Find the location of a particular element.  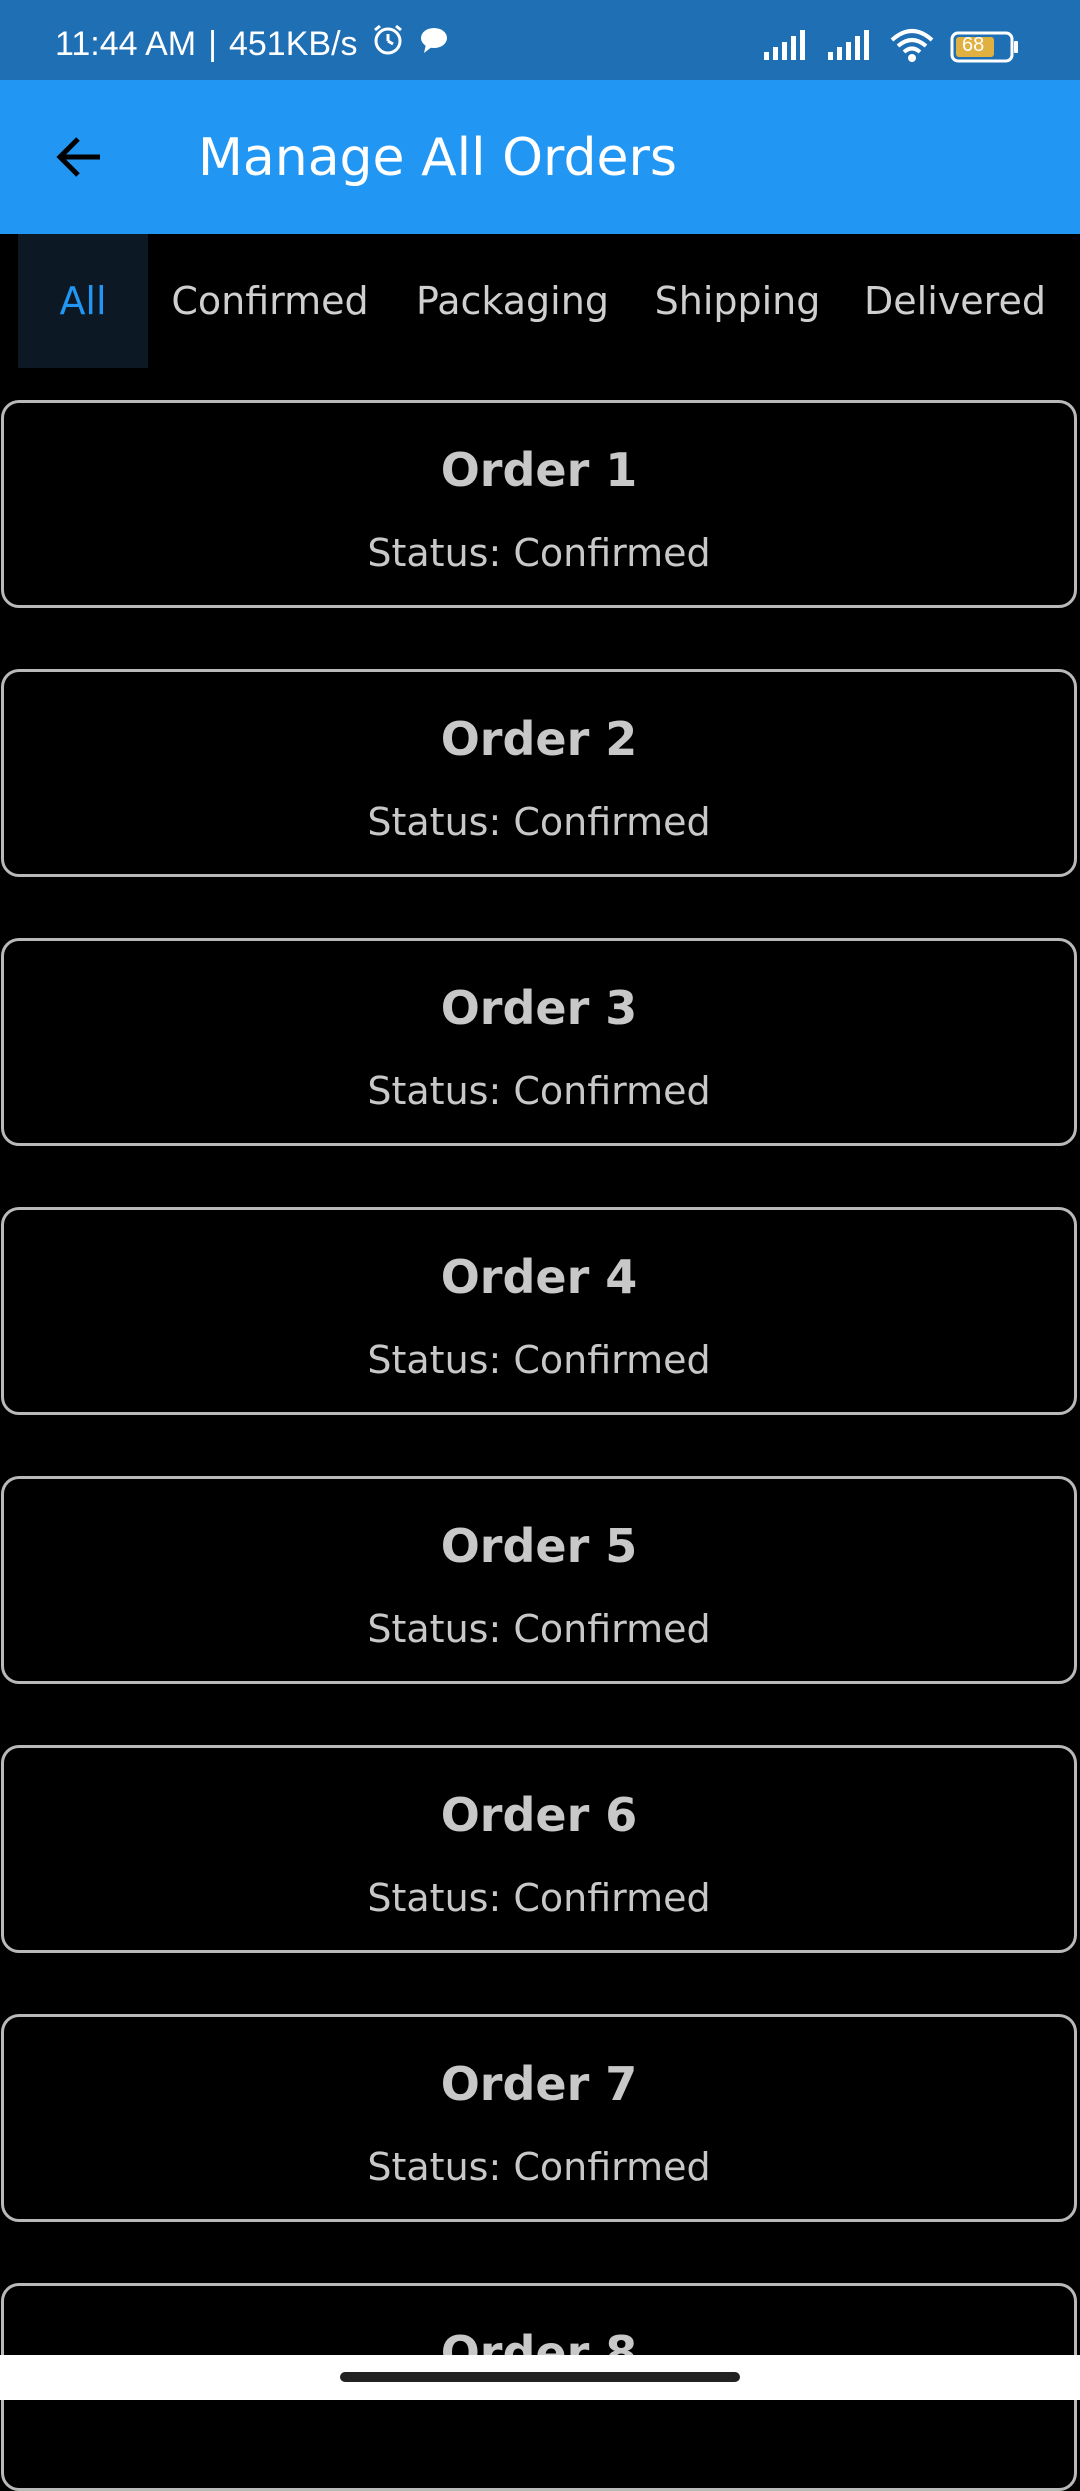

order-card: Order 2 Status: Confirmed is located at coordinates (539, 773).